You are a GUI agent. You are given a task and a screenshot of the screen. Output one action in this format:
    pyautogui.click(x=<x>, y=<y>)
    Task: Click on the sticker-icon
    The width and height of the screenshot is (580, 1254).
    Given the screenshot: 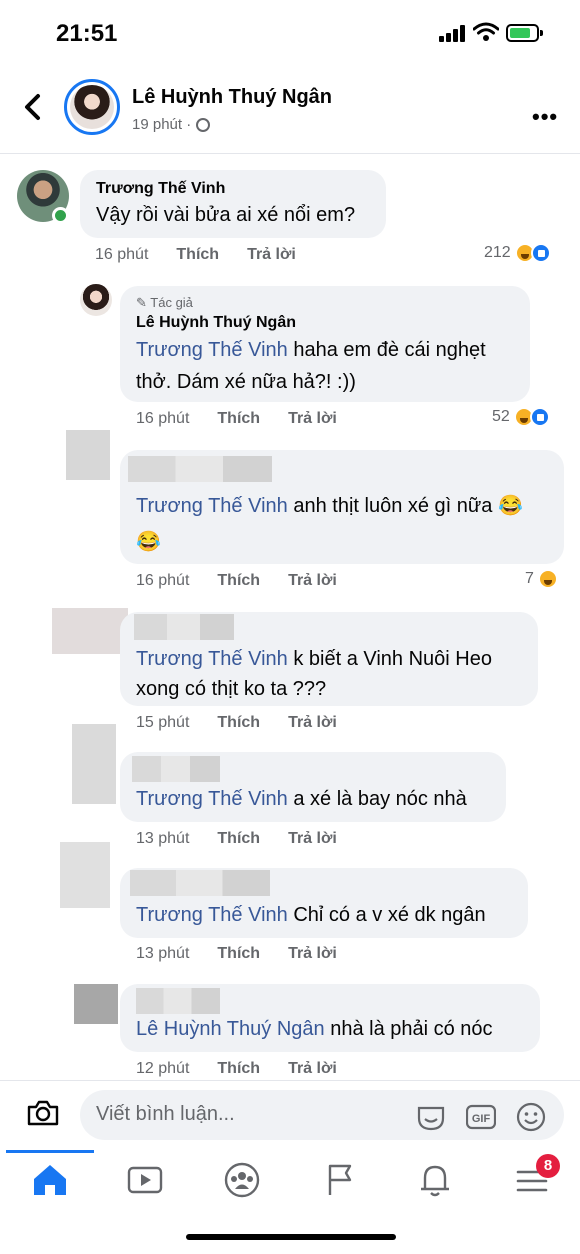 What is the action you would take?
    pyautogui.click(x=431, y=1117)
    